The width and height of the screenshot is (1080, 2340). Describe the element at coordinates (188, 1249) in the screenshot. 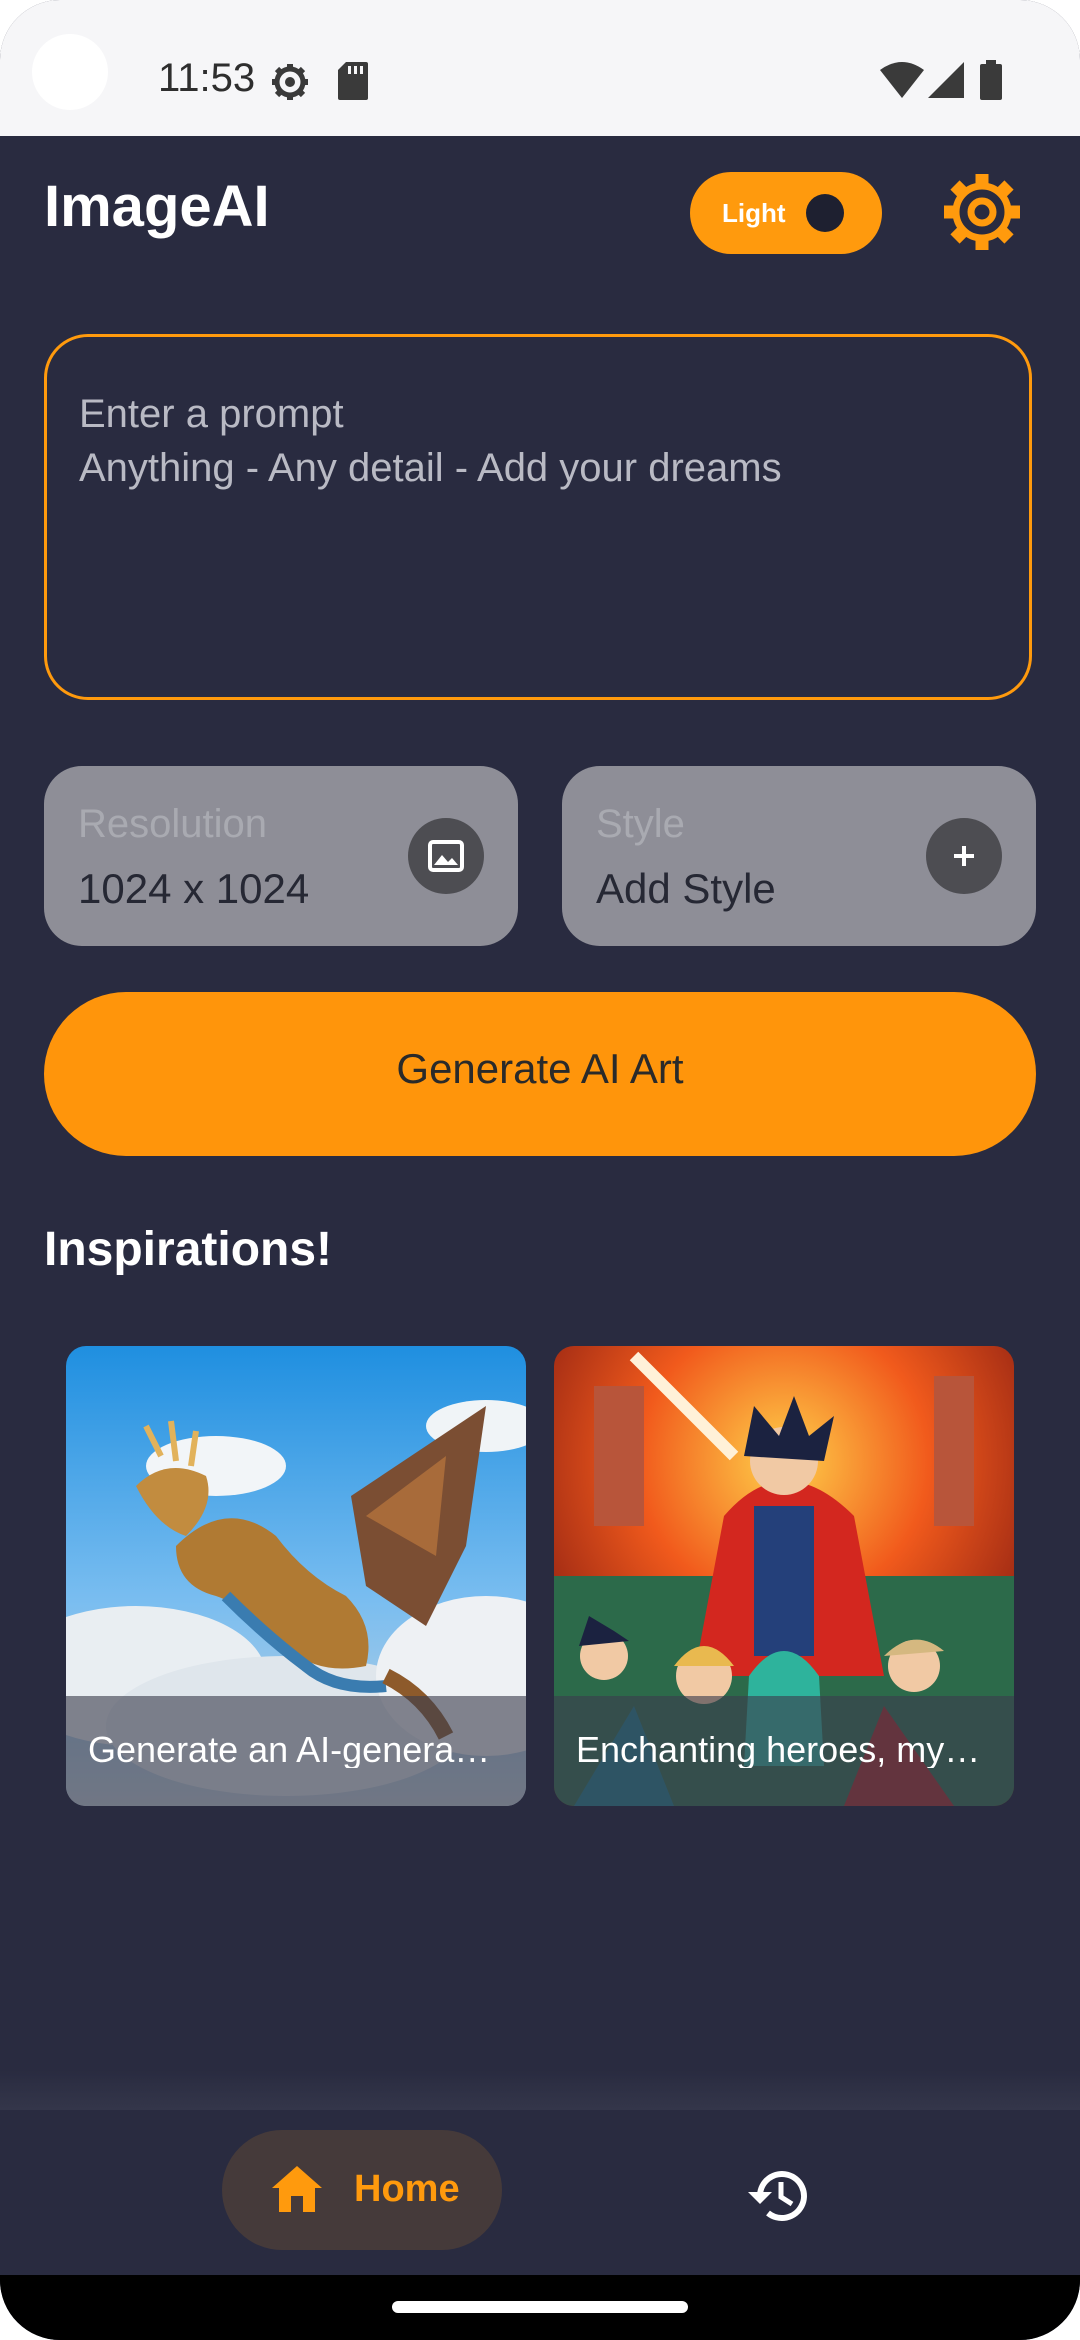

I see `inspirations-title: Inspirations!` at that location.